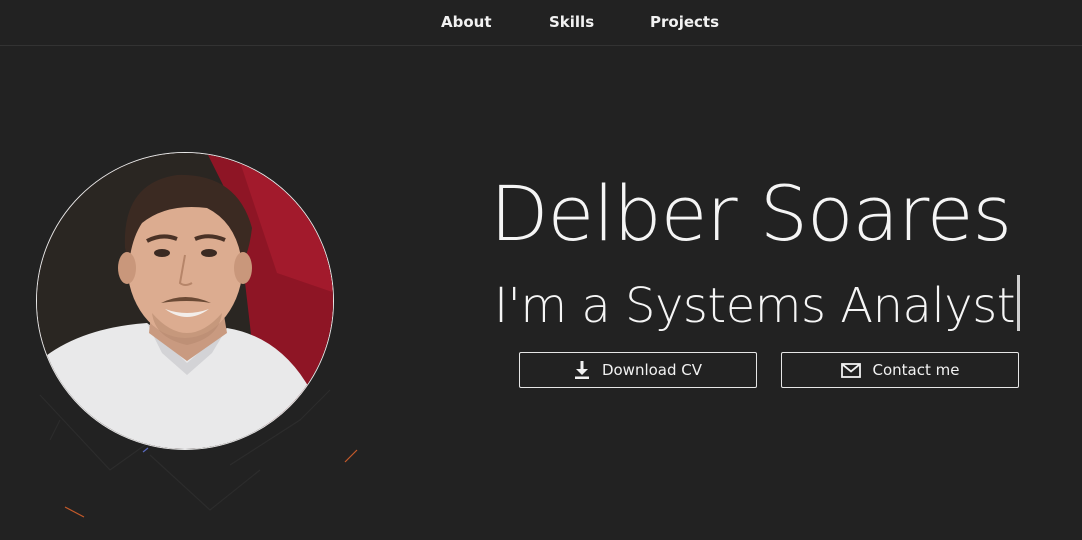 Image resolution: width=1082 pixels, height=540 pixels. I want to click on download-cv-button: Download CV, so click(638, 370).